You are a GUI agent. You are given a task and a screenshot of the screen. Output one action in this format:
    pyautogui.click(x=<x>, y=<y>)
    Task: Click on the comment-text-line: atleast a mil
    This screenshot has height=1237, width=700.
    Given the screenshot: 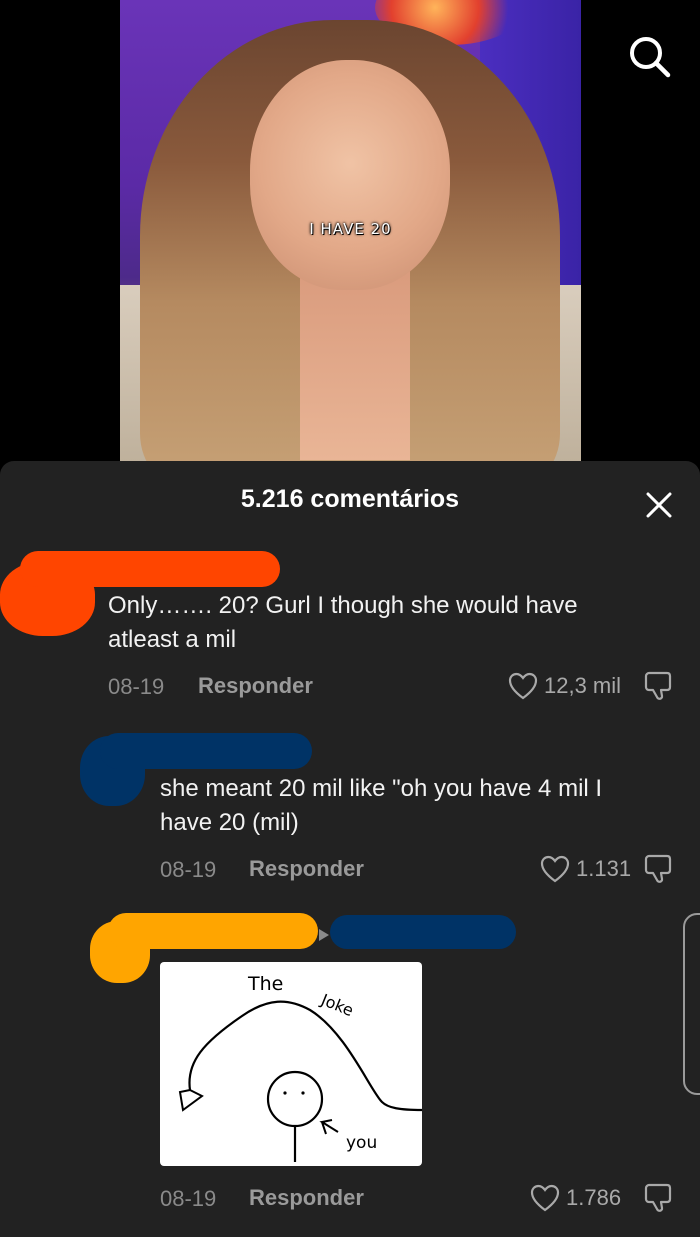 What is the action you would take?
    pyautogui.click(x=172, y=639)
    